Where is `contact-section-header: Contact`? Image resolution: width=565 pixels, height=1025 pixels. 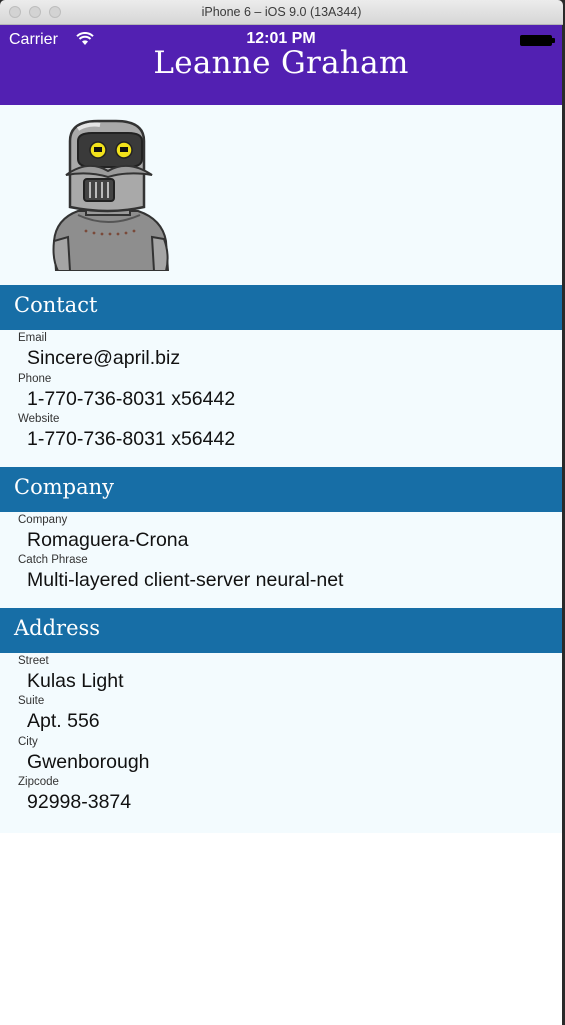 contact-section-header: Contact is located at coordinates (281, 307).